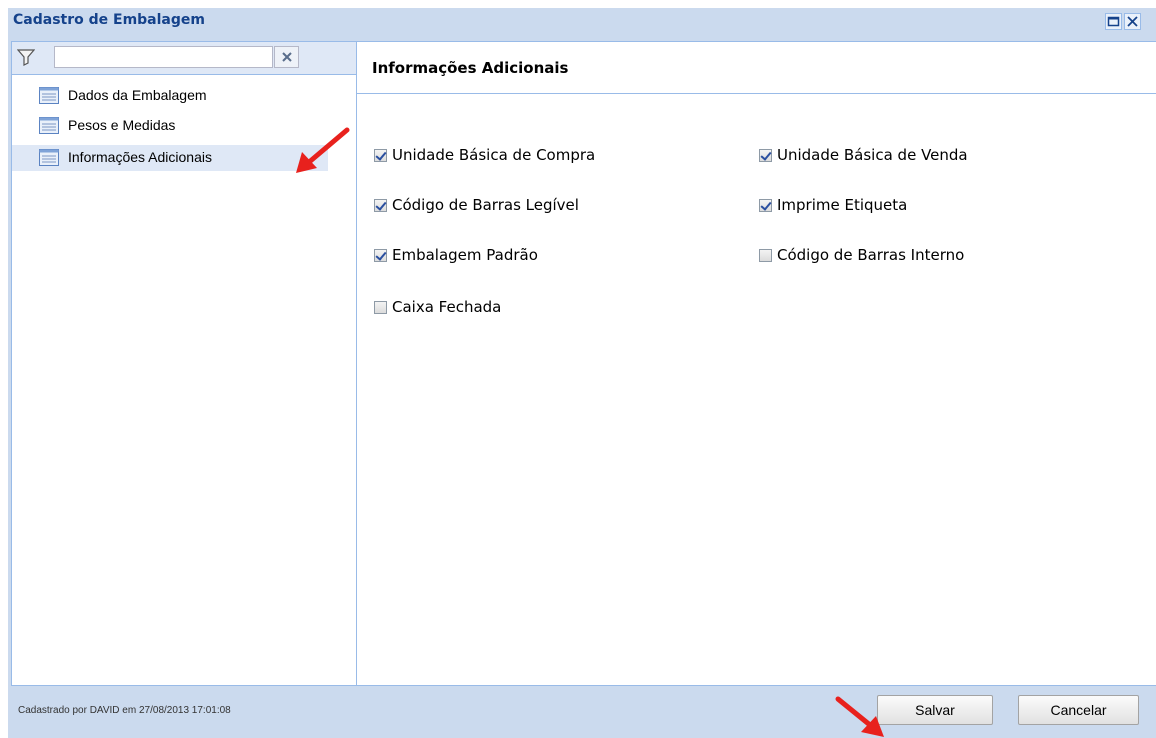  I want to click on option-label: Caixa Fechada, so click(447, 307).